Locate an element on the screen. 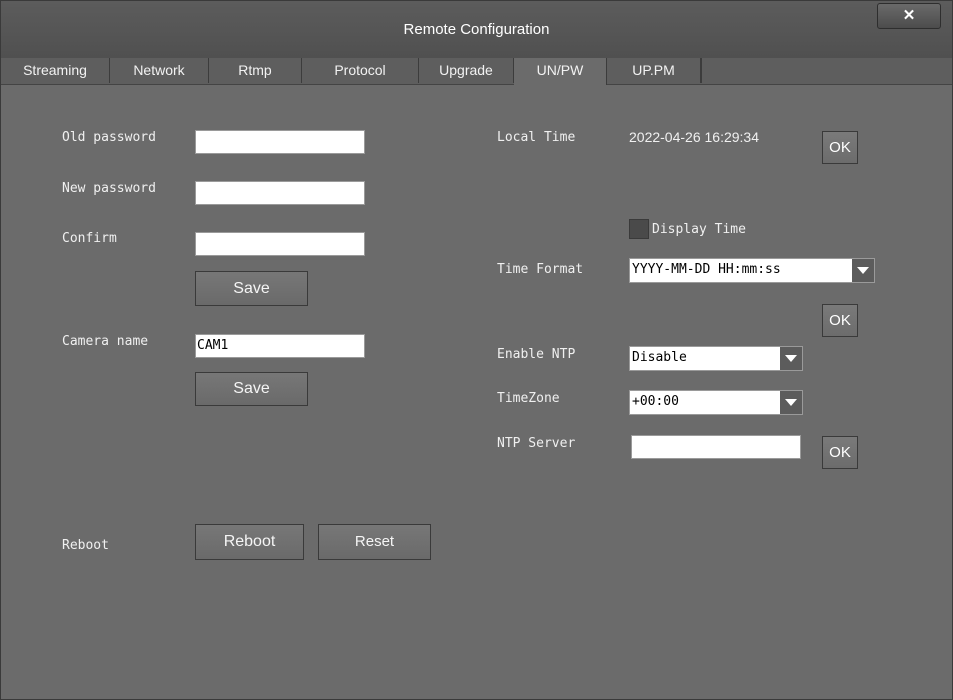 Image resolution: width=953 pixels, height=700 pixels. tab-un-pw: UN/PW is located at coordinates (560, 71).